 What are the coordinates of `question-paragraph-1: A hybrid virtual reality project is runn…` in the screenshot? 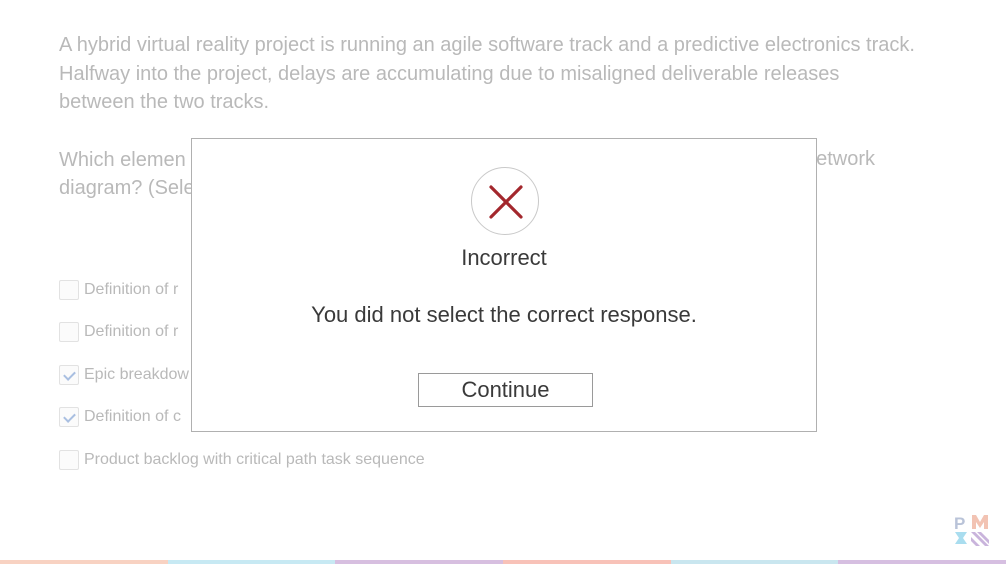 It's located at (487, 73).